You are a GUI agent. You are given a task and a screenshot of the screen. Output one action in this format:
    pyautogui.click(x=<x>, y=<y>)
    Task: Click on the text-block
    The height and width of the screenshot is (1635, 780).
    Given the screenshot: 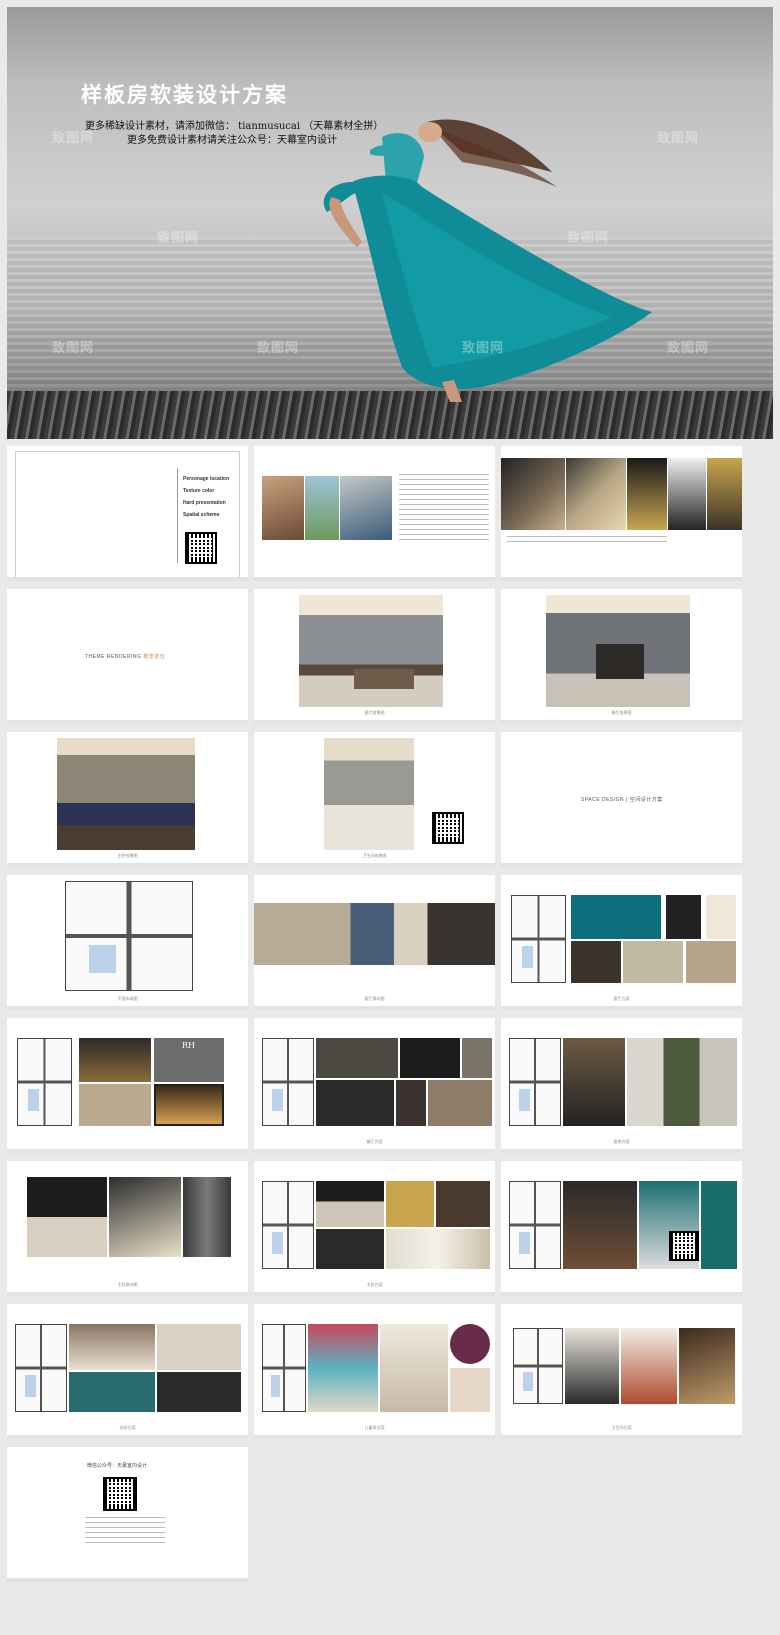 What is the action you would take?
    pyautogui.click(x=587, y=539)
    